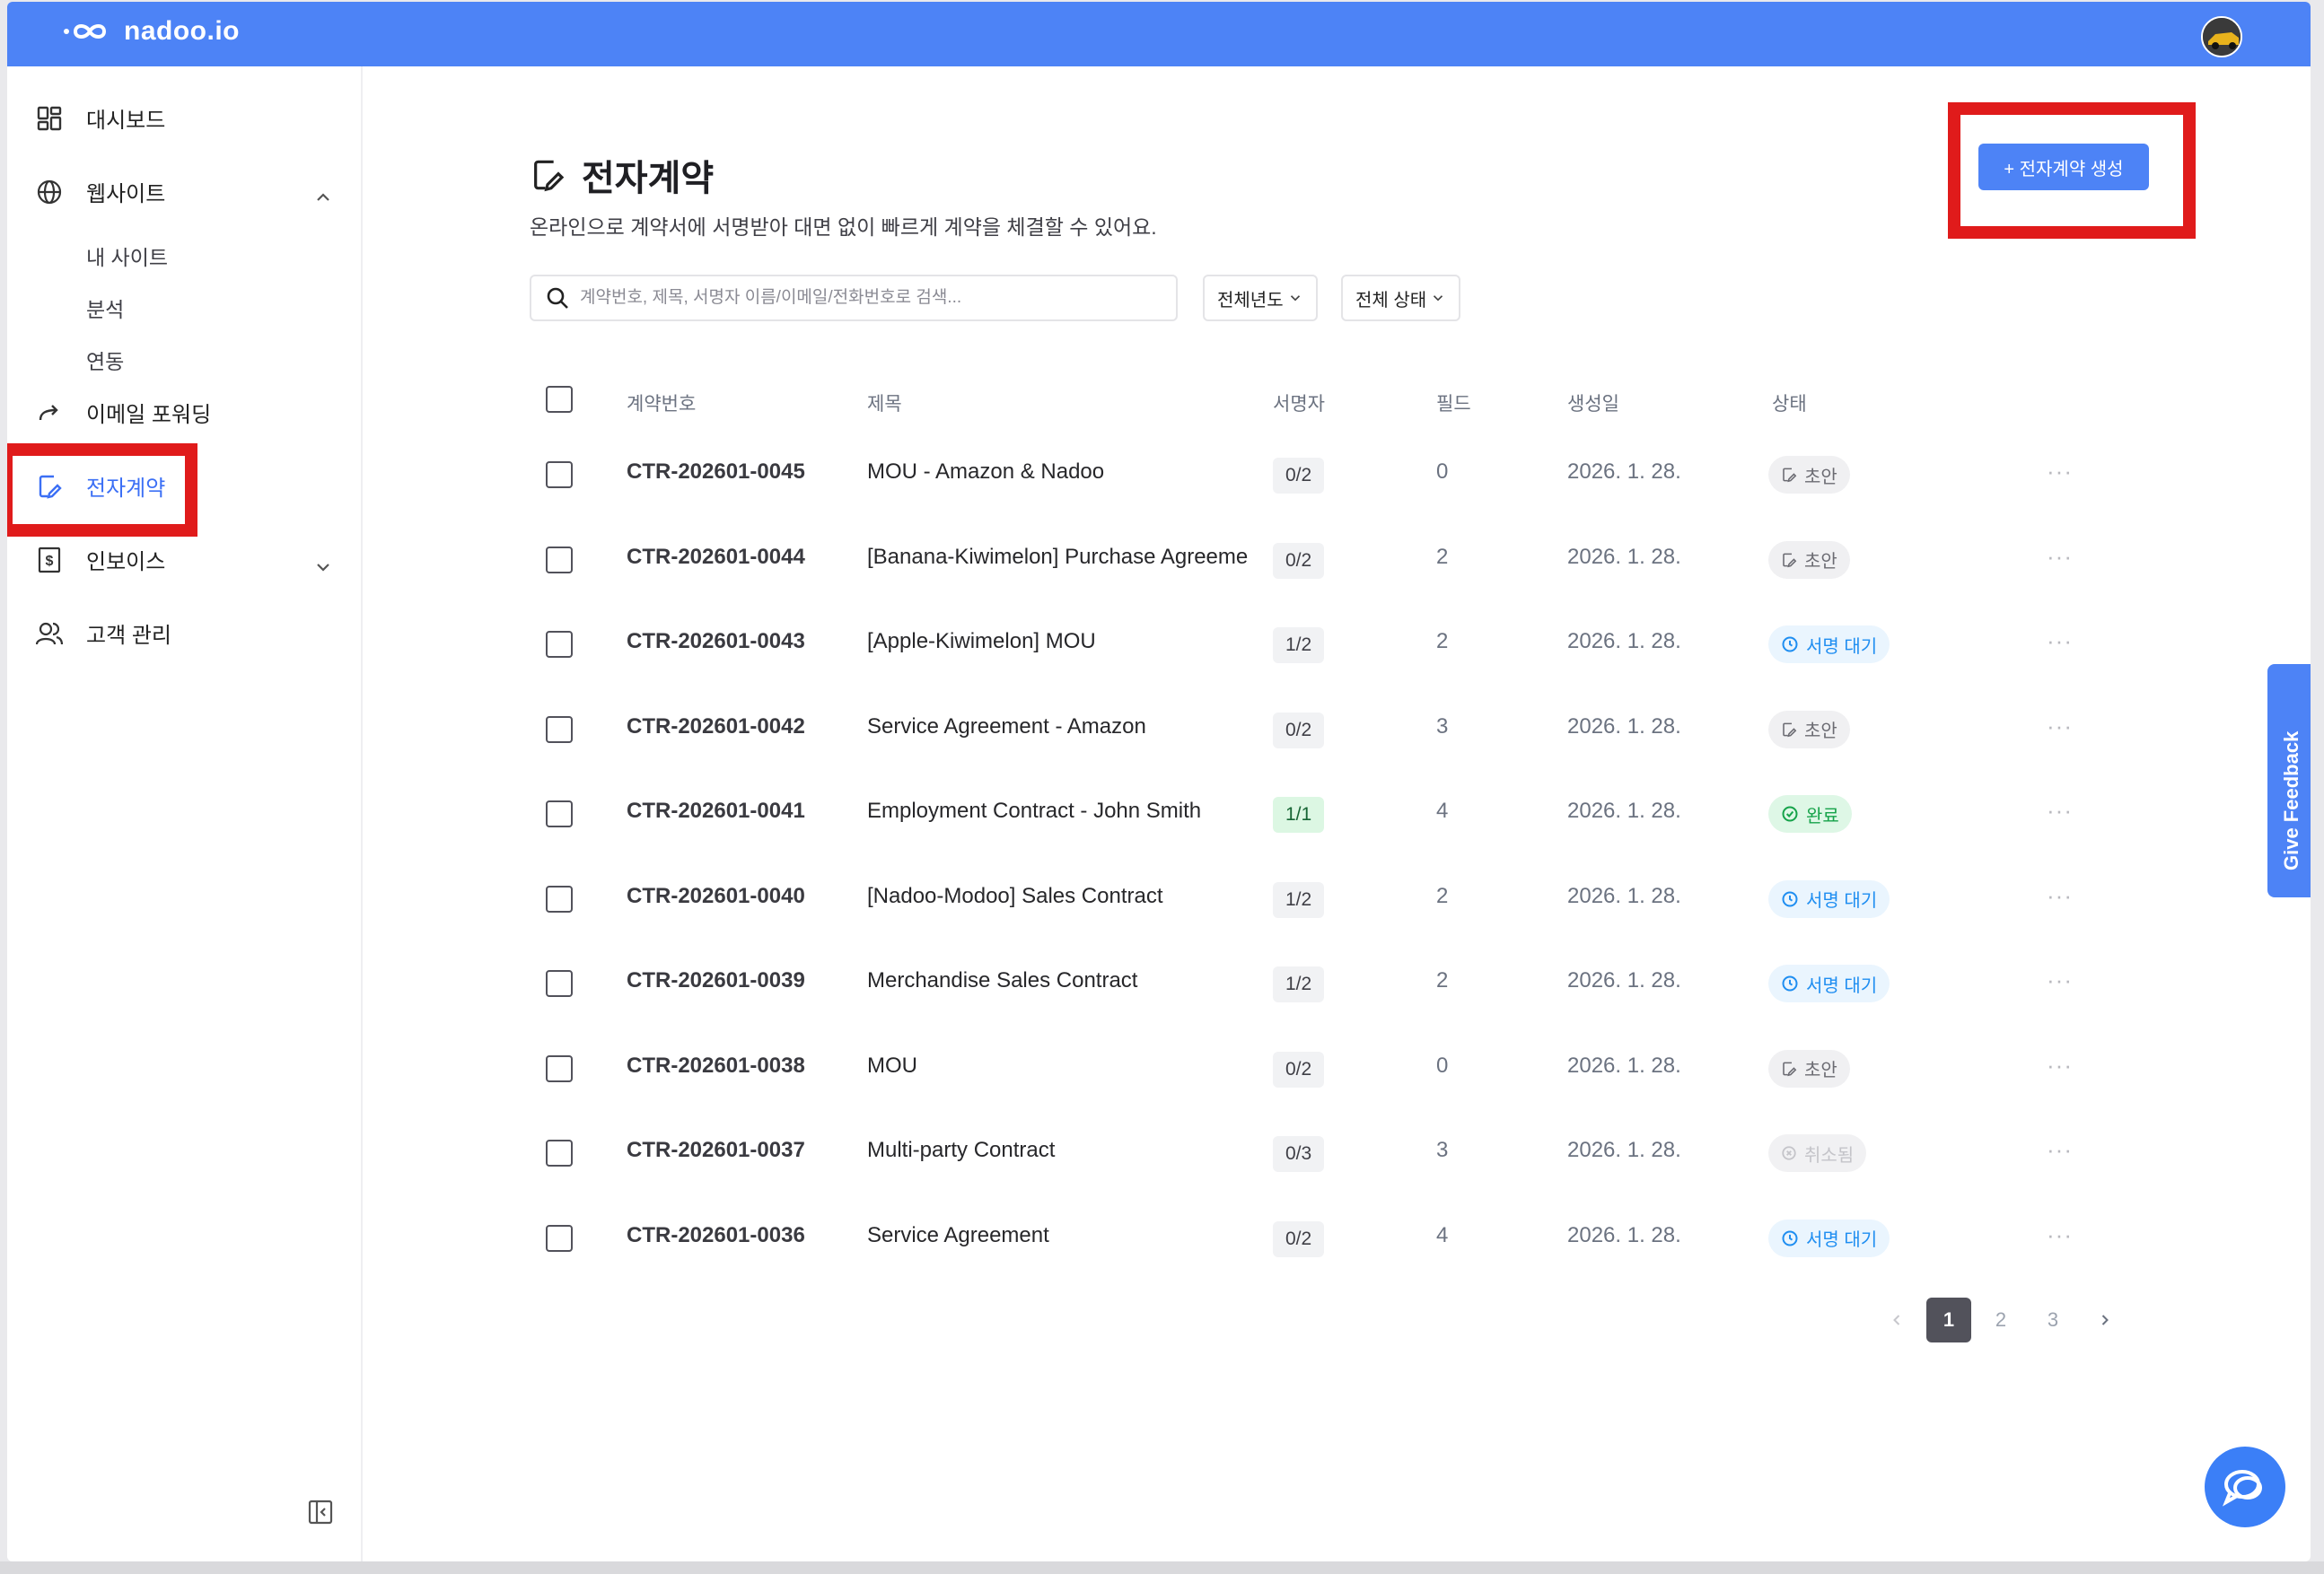 This screenshot has height=1574, width=2324. Describe the element at coordinates (716, 1066) in the screenshot. I see `contract-id: CTR-202601-0038` at that location.